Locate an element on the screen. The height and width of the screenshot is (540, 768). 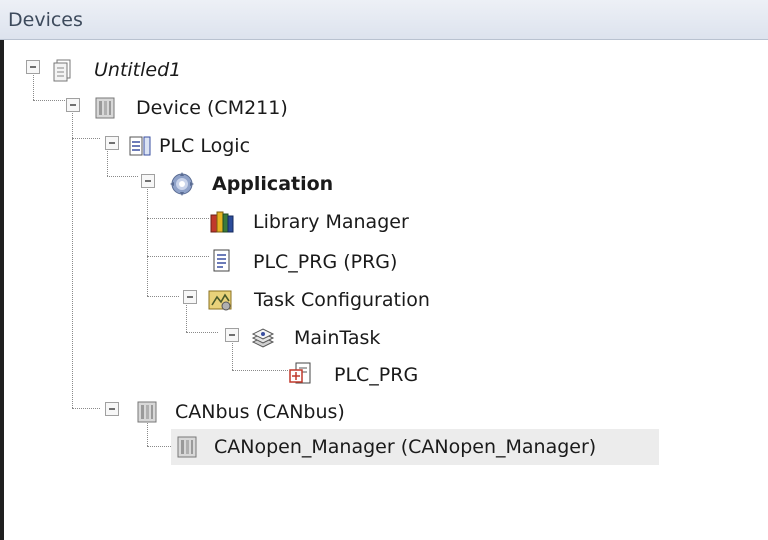
library-books-icon is located at coordinates (222, 222).